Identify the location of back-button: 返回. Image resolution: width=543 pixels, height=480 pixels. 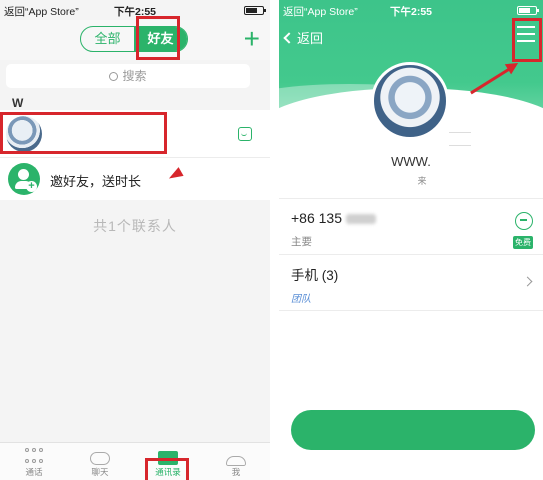
(303, 37).